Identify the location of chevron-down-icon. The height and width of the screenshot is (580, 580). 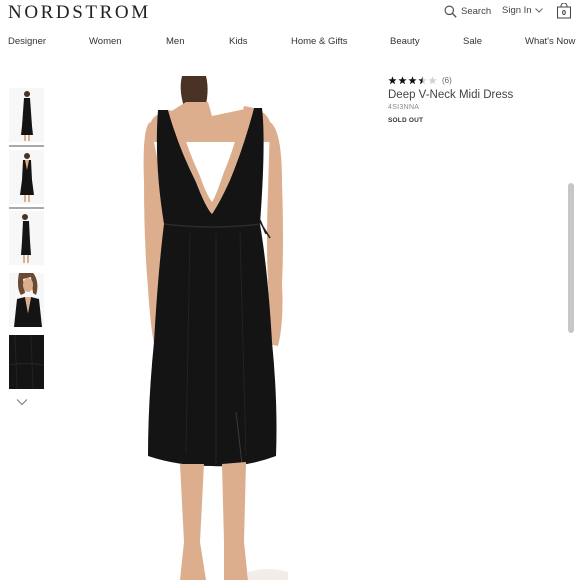
(538, 10).